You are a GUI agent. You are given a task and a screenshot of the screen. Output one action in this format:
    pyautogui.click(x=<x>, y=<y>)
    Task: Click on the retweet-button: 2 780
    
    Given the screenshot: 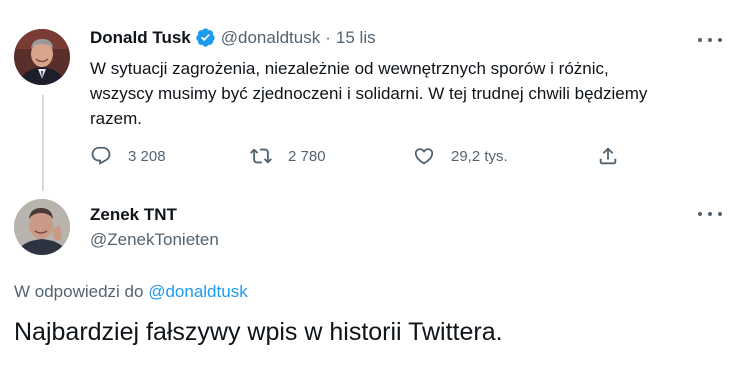 What is the action you would take?
    pyautogui.click(x=288, y=156)
    